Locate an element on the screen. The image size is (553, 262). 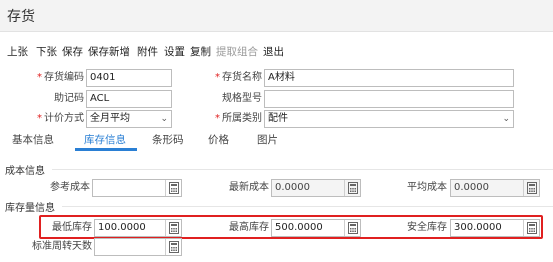
settings-button: 设置 is located at coordinates (174, 51).